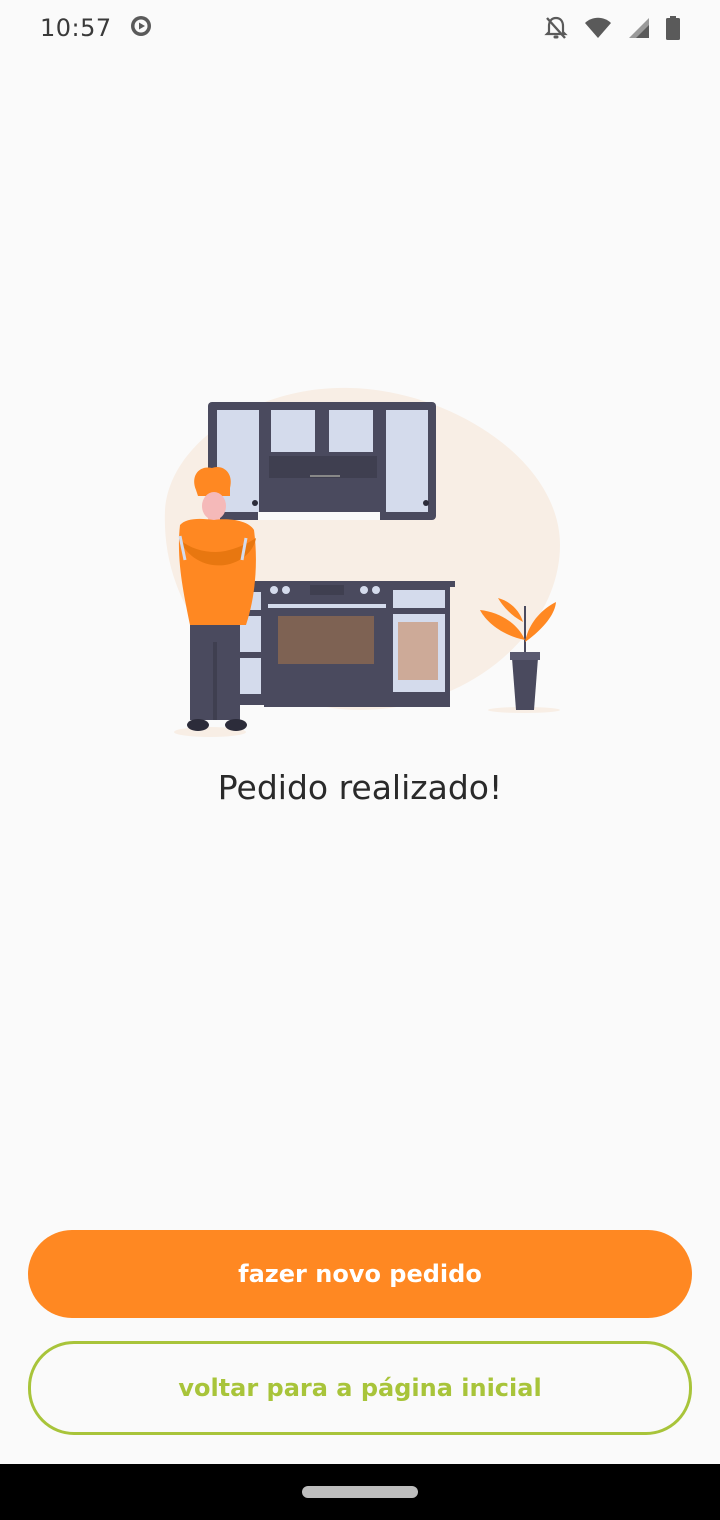 This screenshot has height=1520, width=720. What do you see at coordinates (556, 28) in the screenshot?
I see `bell-off-icon` at bounding box center [556, 28].